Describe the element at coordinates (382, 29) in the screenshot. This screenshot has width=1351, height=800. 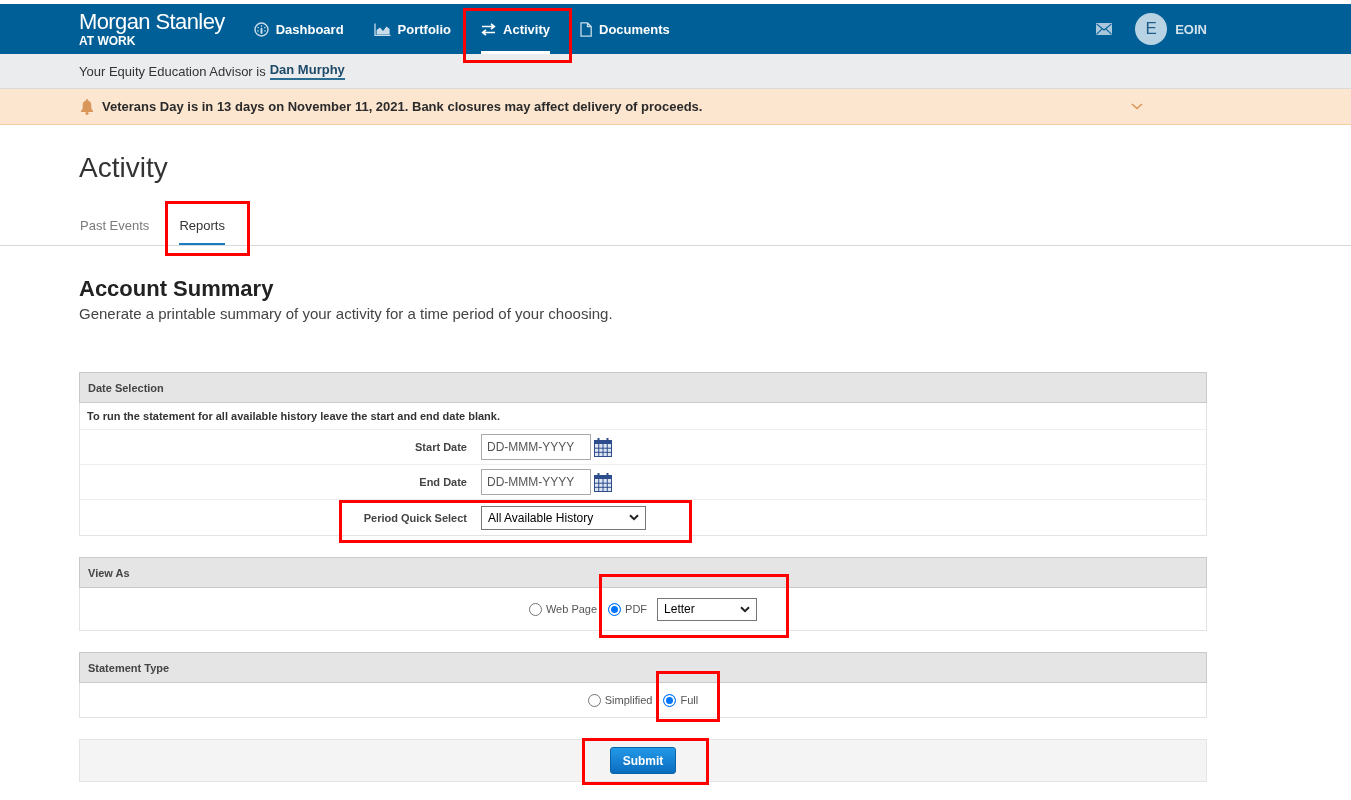
I see `area-chart-icon` at that location.